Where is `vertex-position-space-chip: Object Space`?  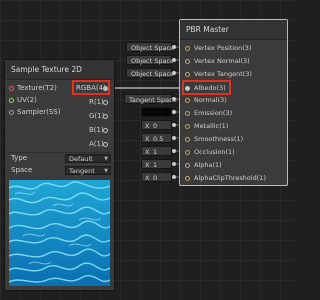 vertex-position-space-chip: Object Space is located at coordinates (150, 47).